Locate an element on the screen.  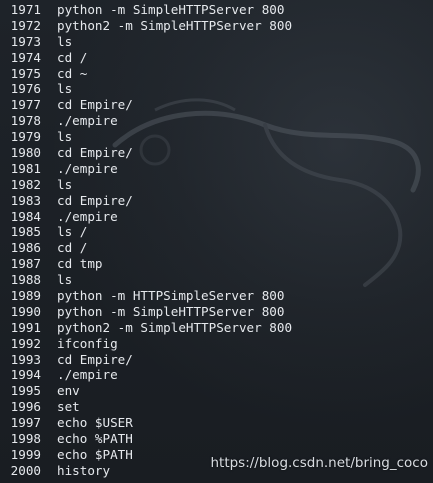
history-command: ifconfig is located at coordinates (87, 343).